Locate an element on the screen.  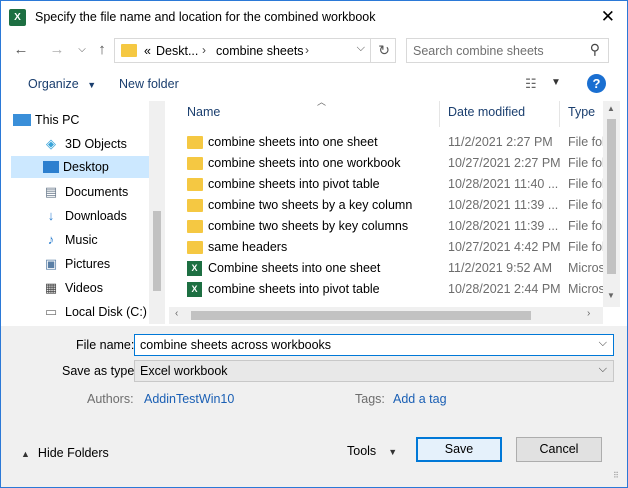
nav-item-pictures: ▣ Pictures is located at coordinates (96, 264).